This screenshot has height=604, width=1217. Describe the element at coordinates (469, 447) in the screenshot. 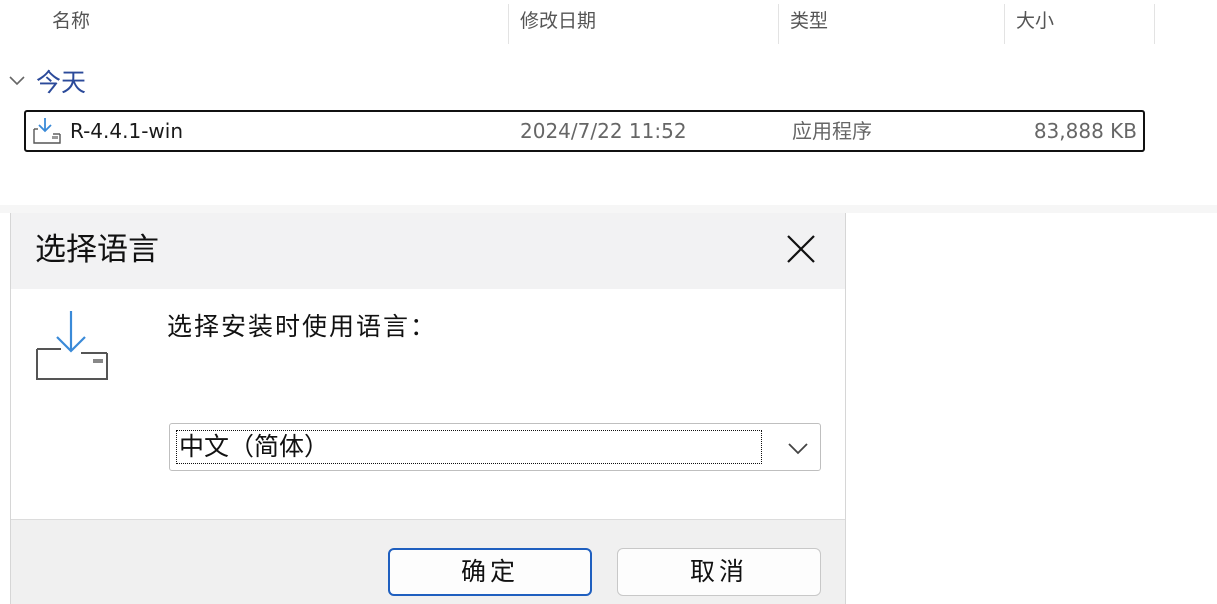

I see `language-select-value: 中文（简体）` at that location.